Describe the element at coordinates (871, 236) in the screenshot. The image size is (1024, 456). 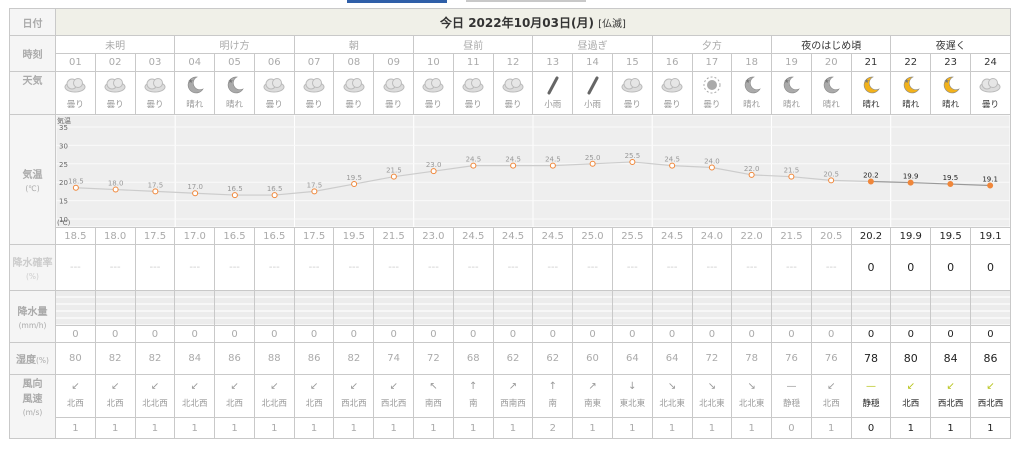
I see `temp-value: 20.2` at that location.